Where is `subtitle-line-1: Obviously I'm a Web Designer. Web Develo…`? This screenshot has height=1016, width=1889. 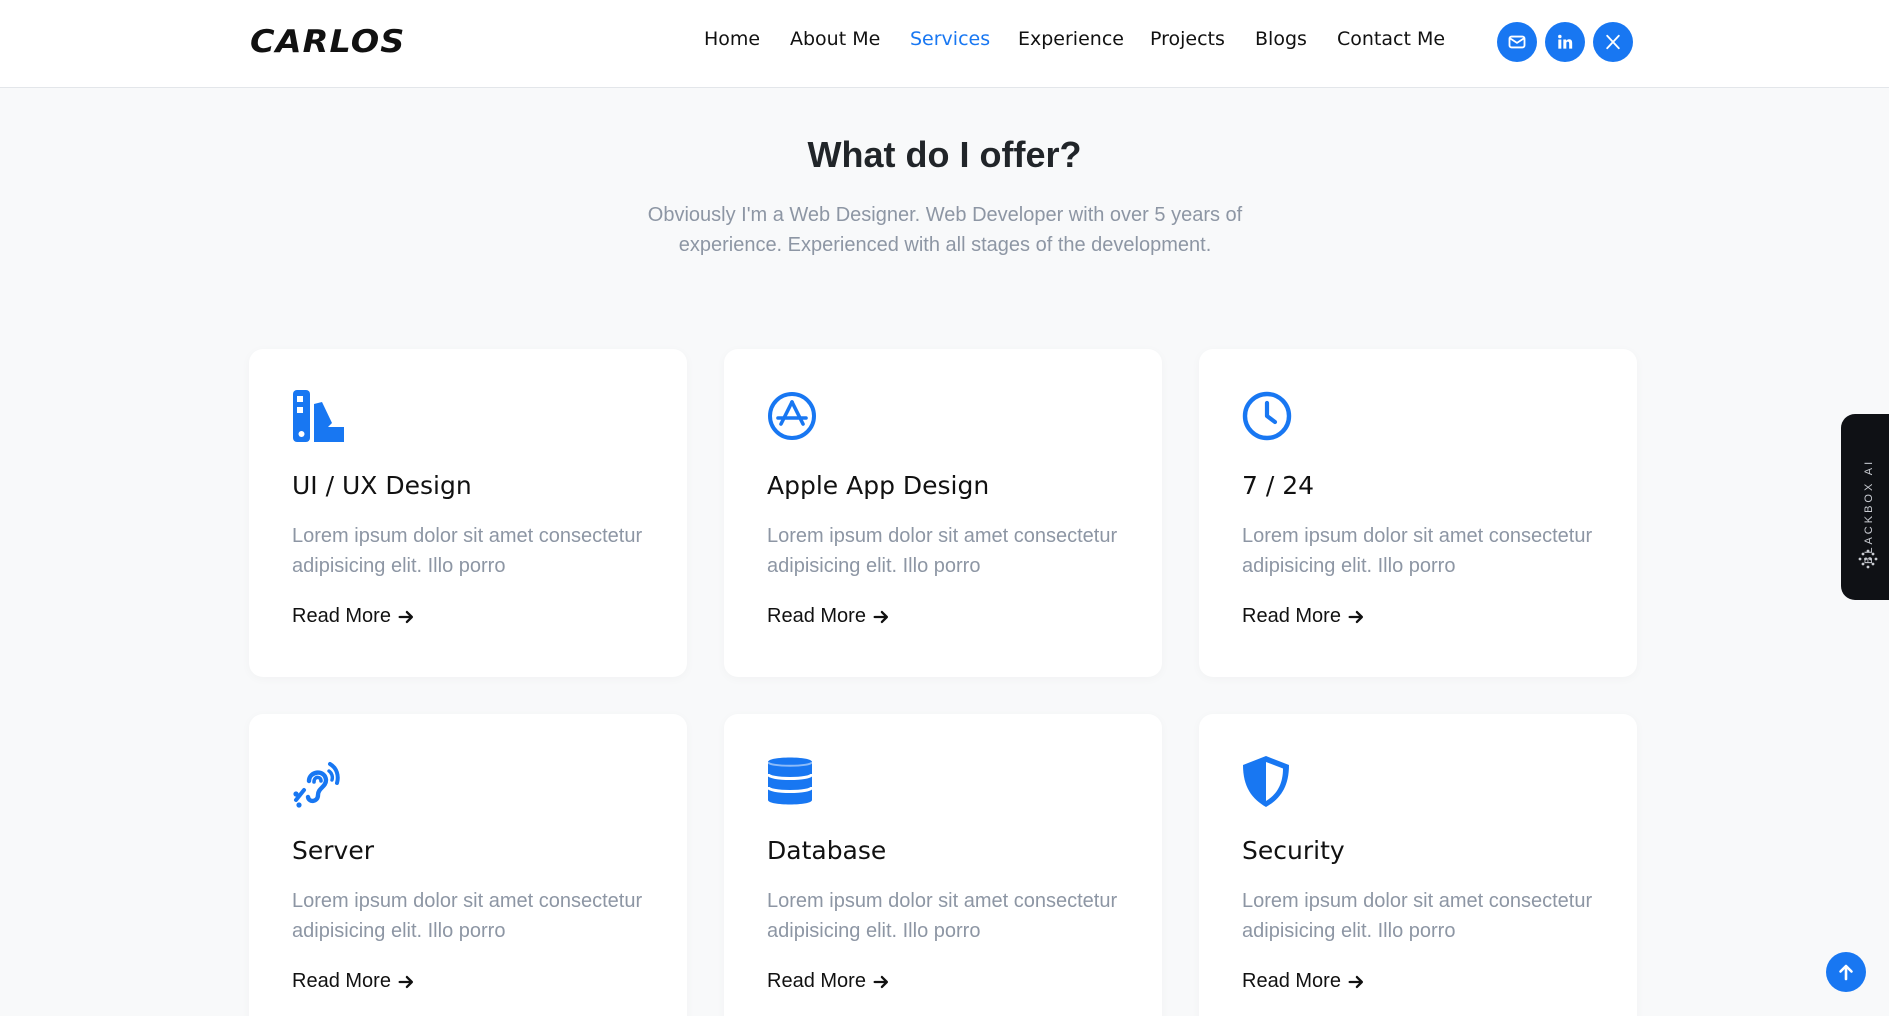
subtitle-line-1: Obviously I'm a Web Designer. Web Develo… is located at coordinates (945, 215).